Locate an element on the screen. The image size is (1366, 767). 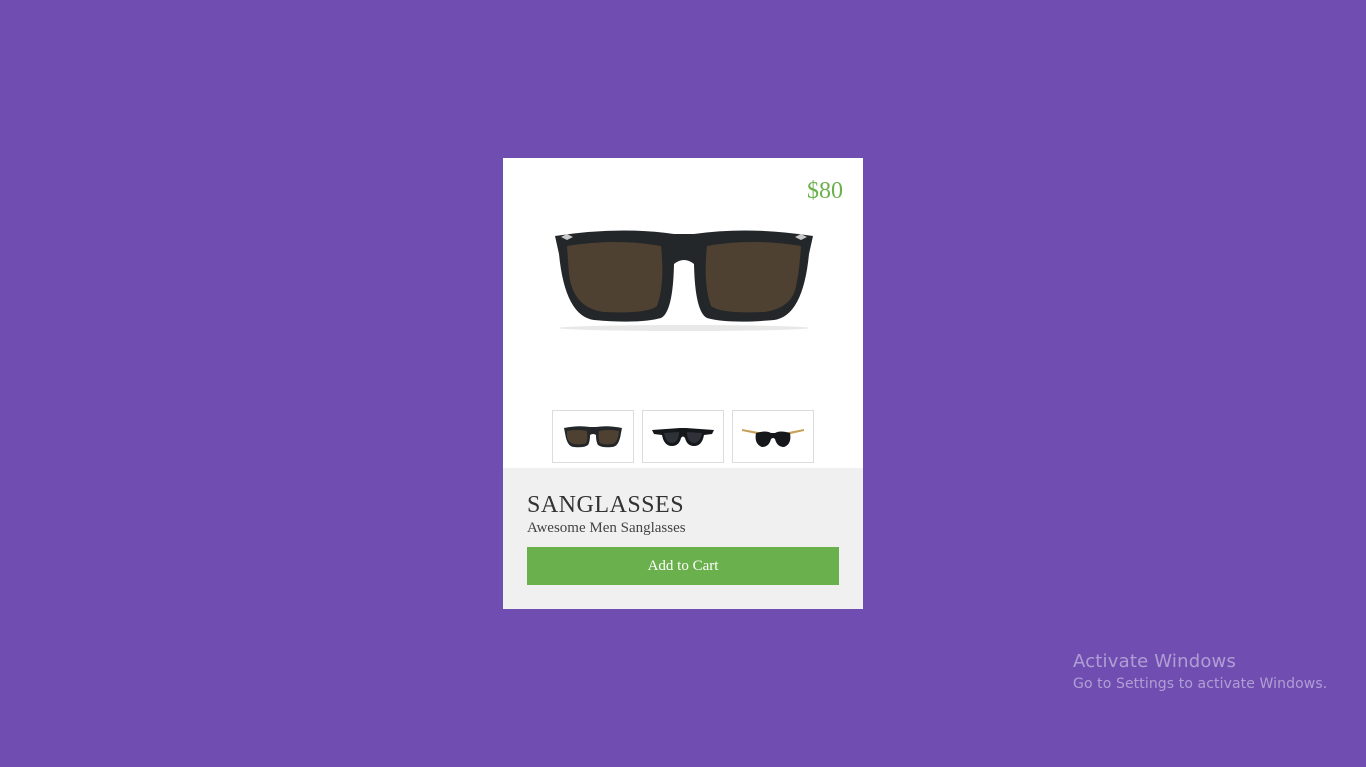
watermark-title: Activate Windows is located at coordinates (1155, 661).